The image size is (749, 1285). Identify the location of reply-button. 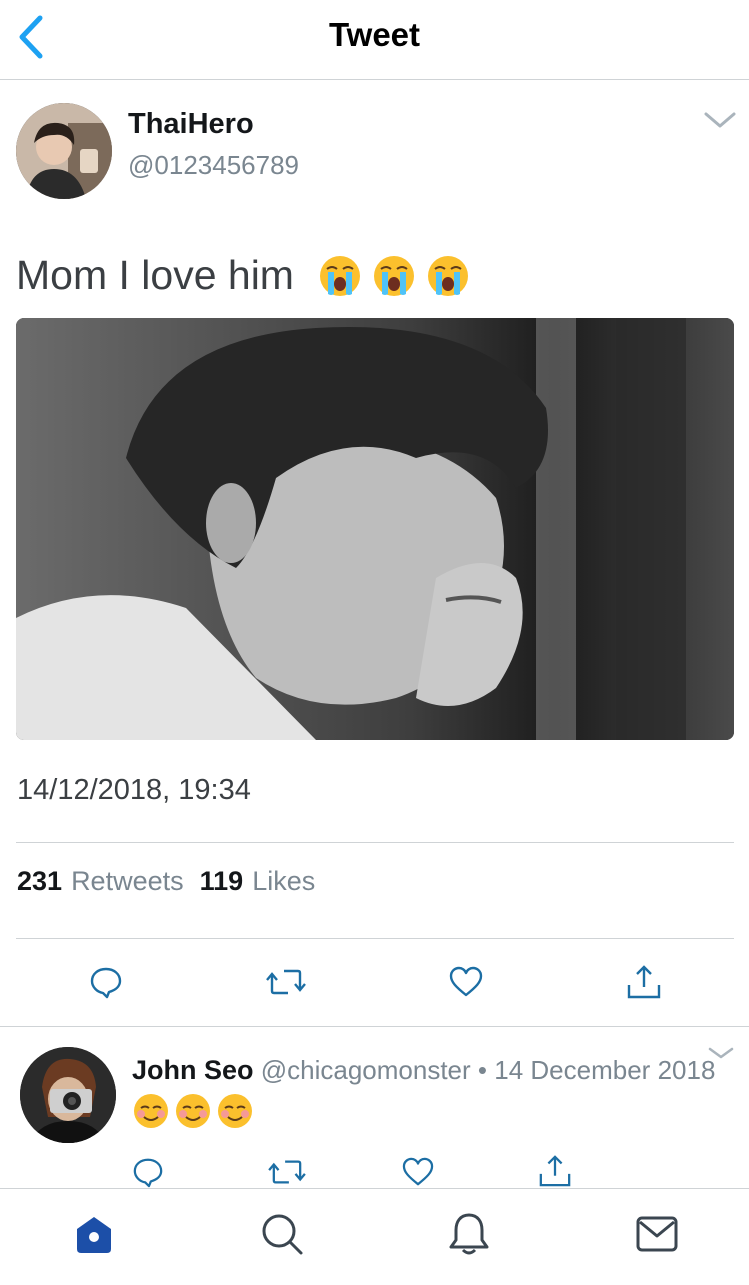
(106, 982).